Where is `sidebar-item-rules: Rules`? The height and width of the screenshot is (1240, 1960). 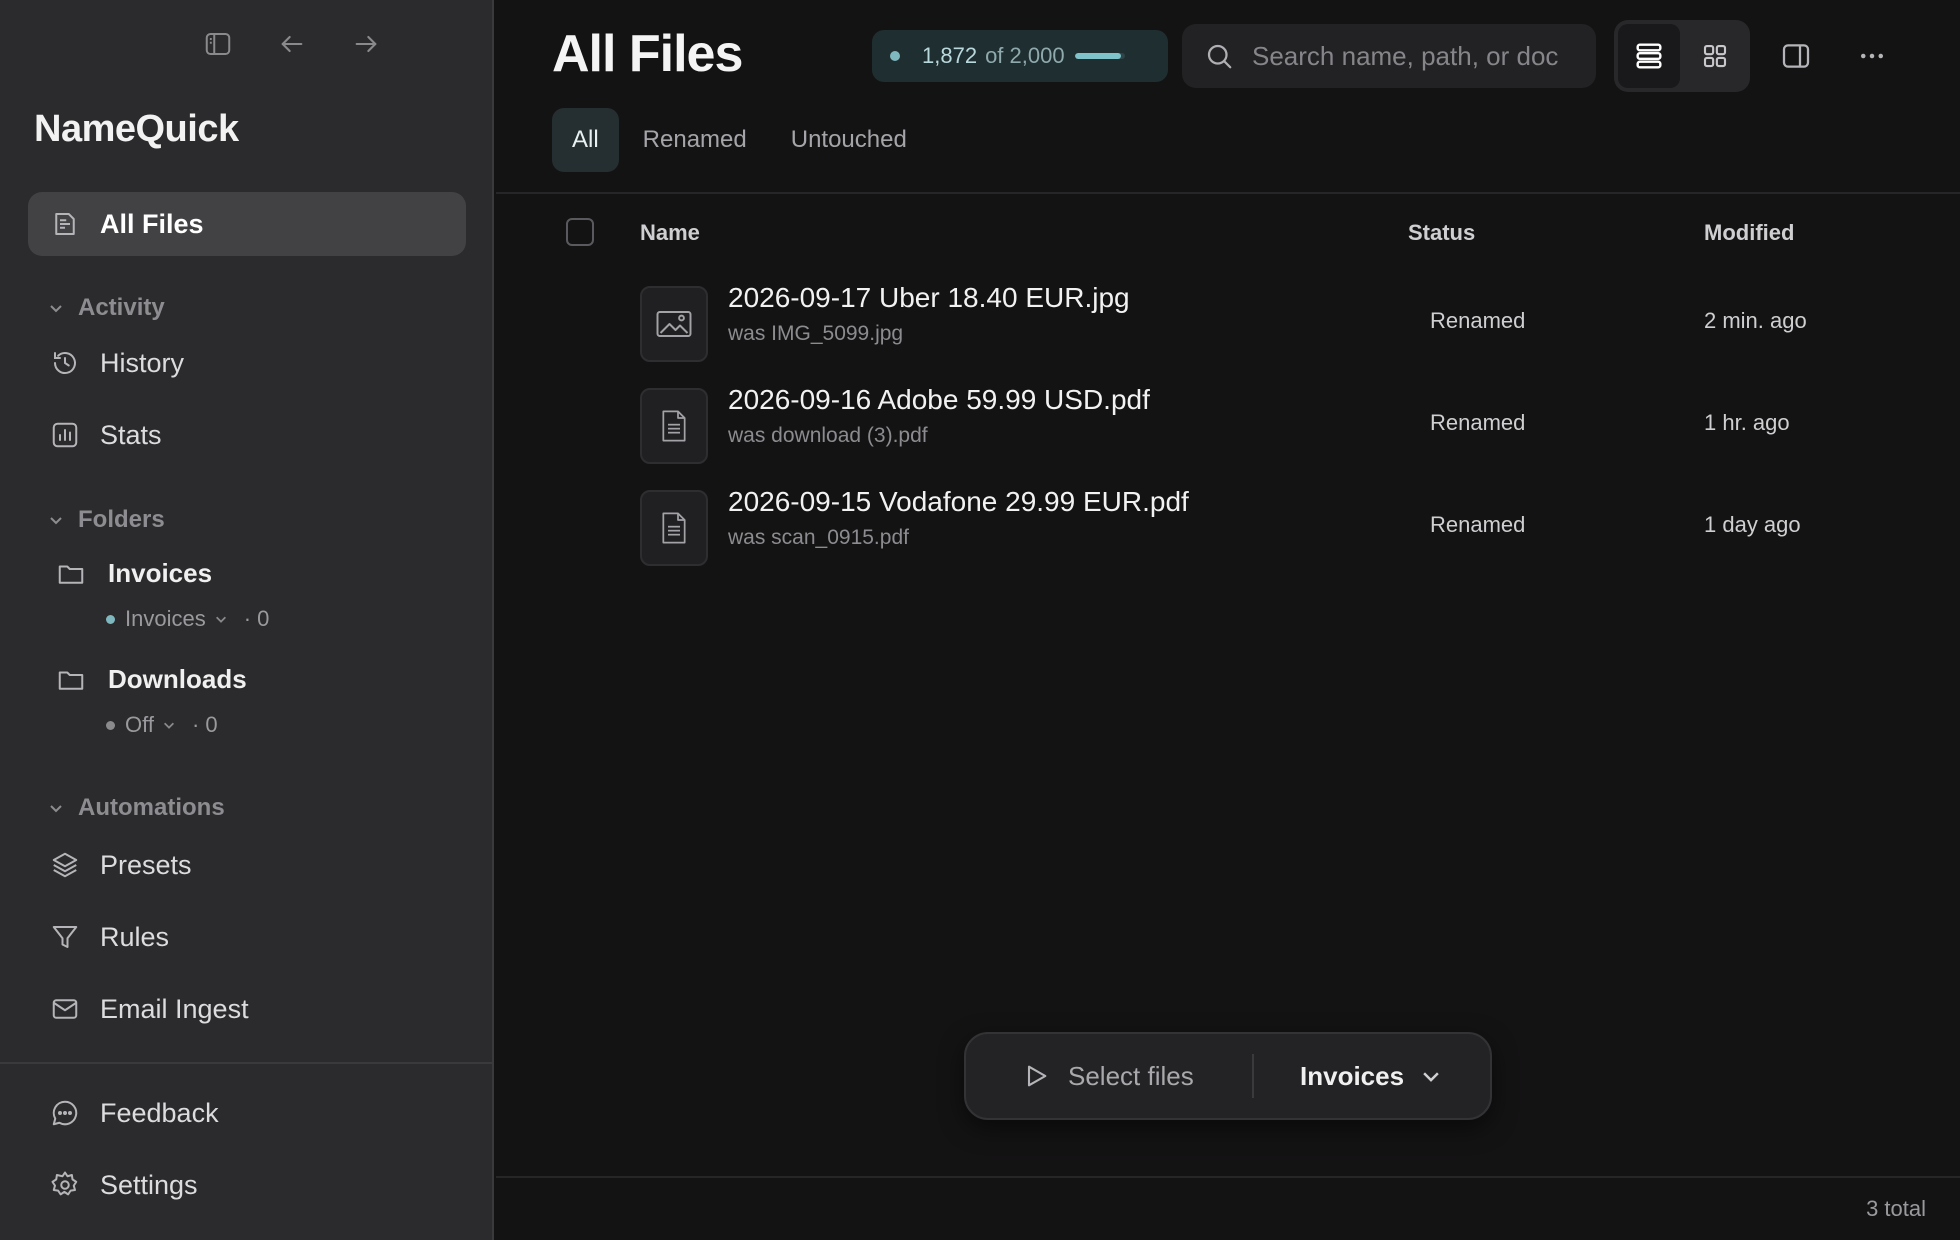
sidebar-item-rules: Rules is located at coordinates (109, 937).